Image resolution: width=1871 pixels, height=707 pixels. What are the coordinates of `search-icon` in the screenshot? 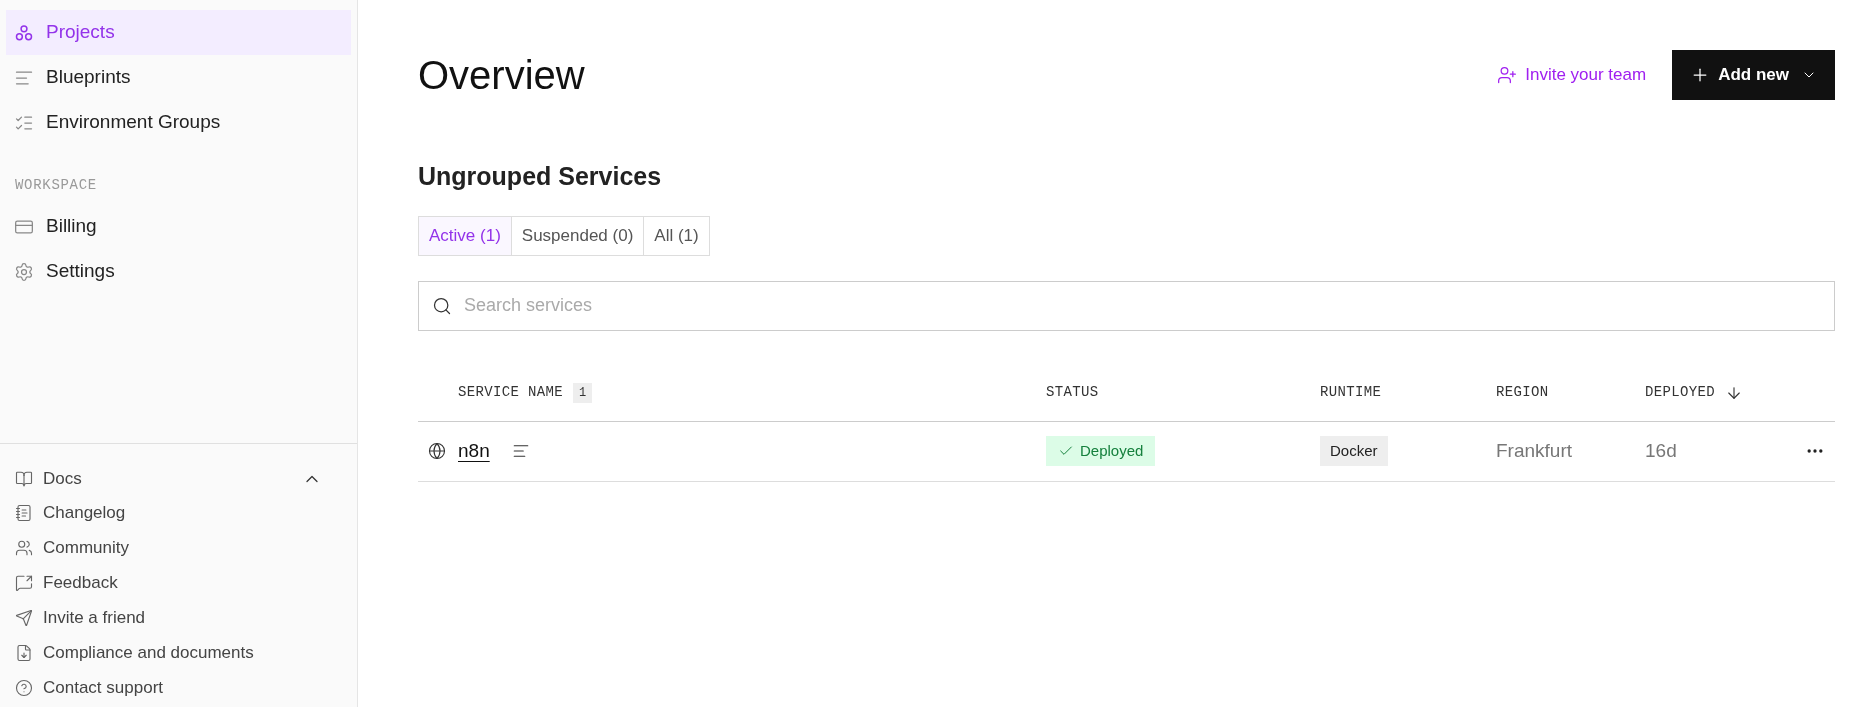 It's located at (442, 305).